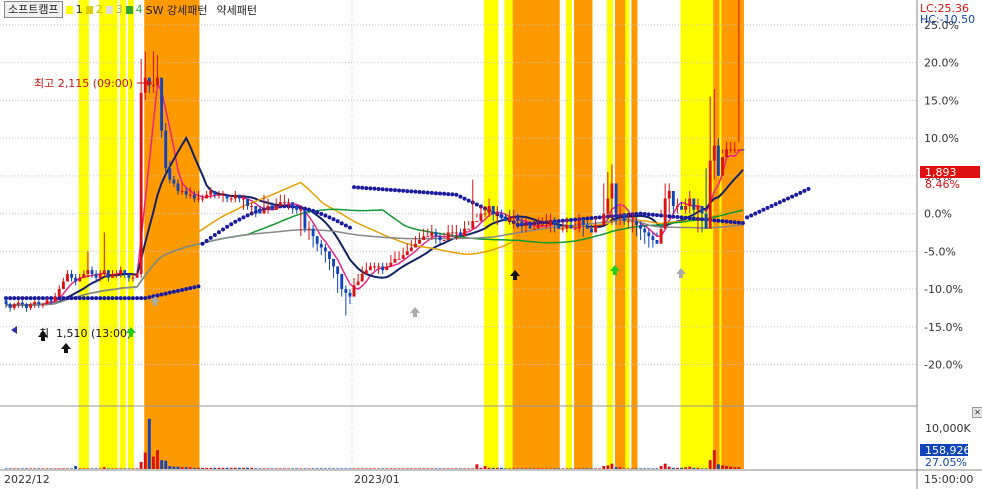 This screenshot has height=489, width=982. I want to click on stock-name-button: 소프트캠프, so click(33, 9).